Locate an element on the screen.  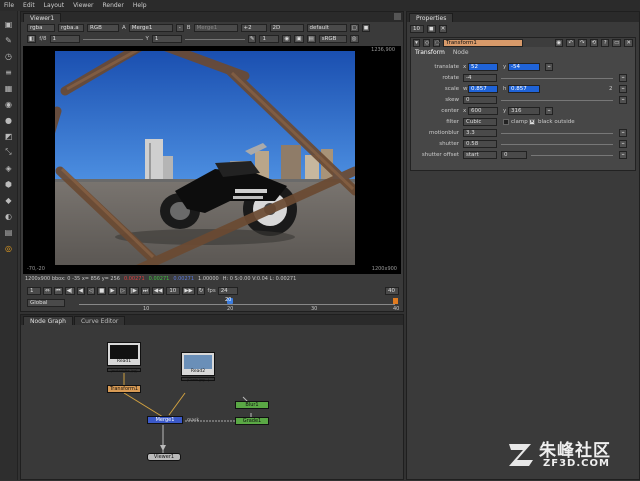
gamma-slider is located at coordinates (214, 39).